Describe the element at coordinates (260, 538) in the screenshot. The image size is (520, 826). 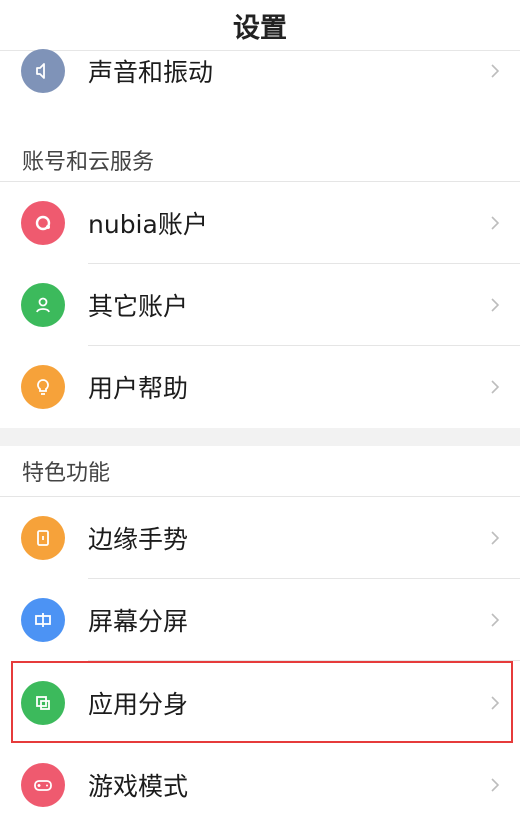
I see `settings-item-edge-gesture: 边缘手势` at that location.